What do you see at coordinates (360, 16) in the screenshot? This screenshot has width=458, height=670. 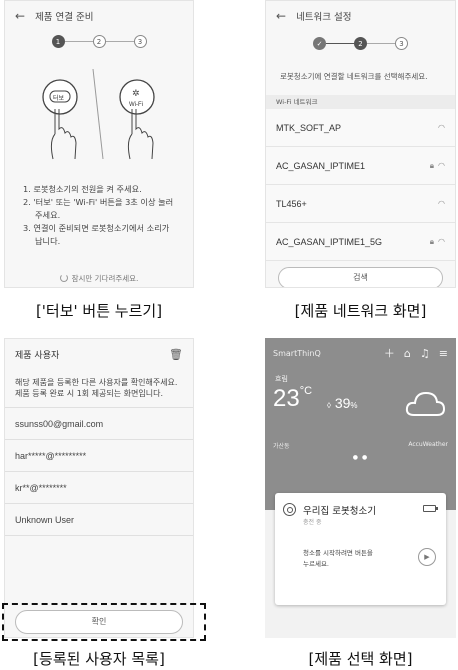 I see `header: ← 네트워크 설정` at bounding box center [360, 16].